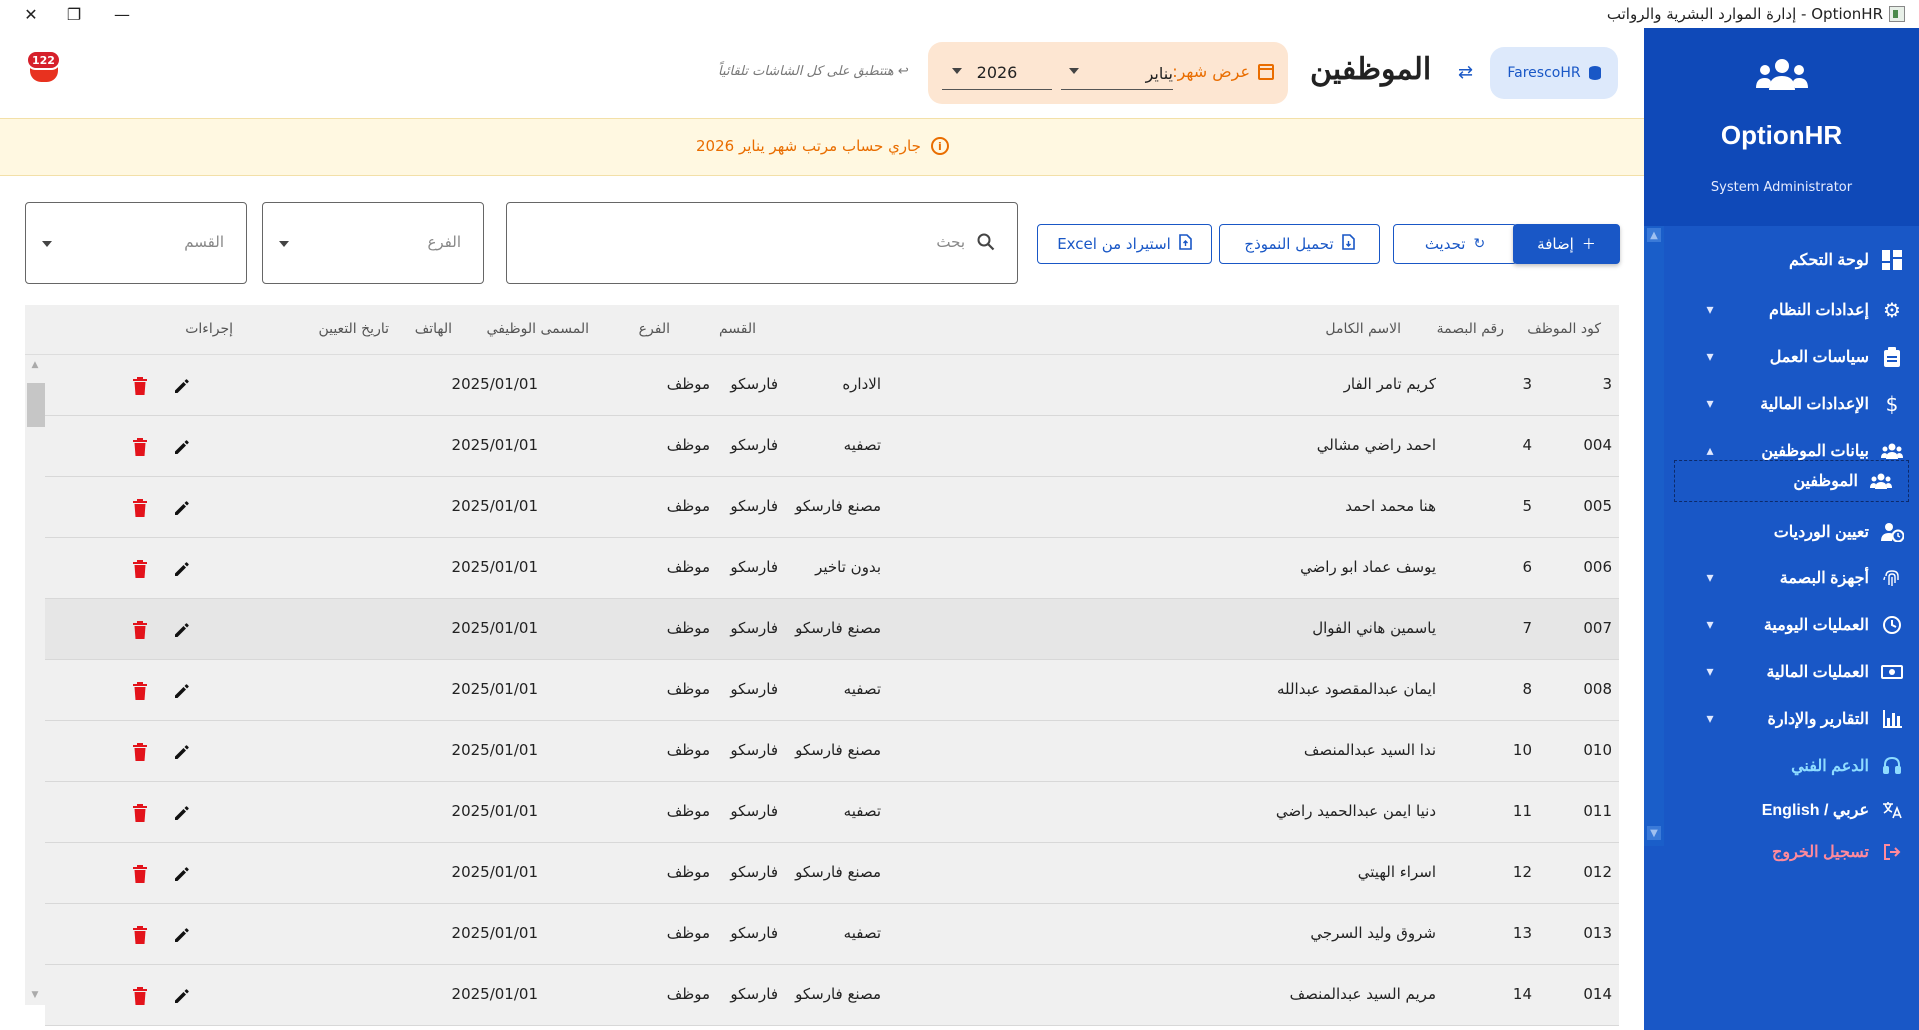 This screenshot has width=1919, height=1030. Describe the element at coordinates (762, 243) in the screenshot. I see `search-input: بحث` at that location.